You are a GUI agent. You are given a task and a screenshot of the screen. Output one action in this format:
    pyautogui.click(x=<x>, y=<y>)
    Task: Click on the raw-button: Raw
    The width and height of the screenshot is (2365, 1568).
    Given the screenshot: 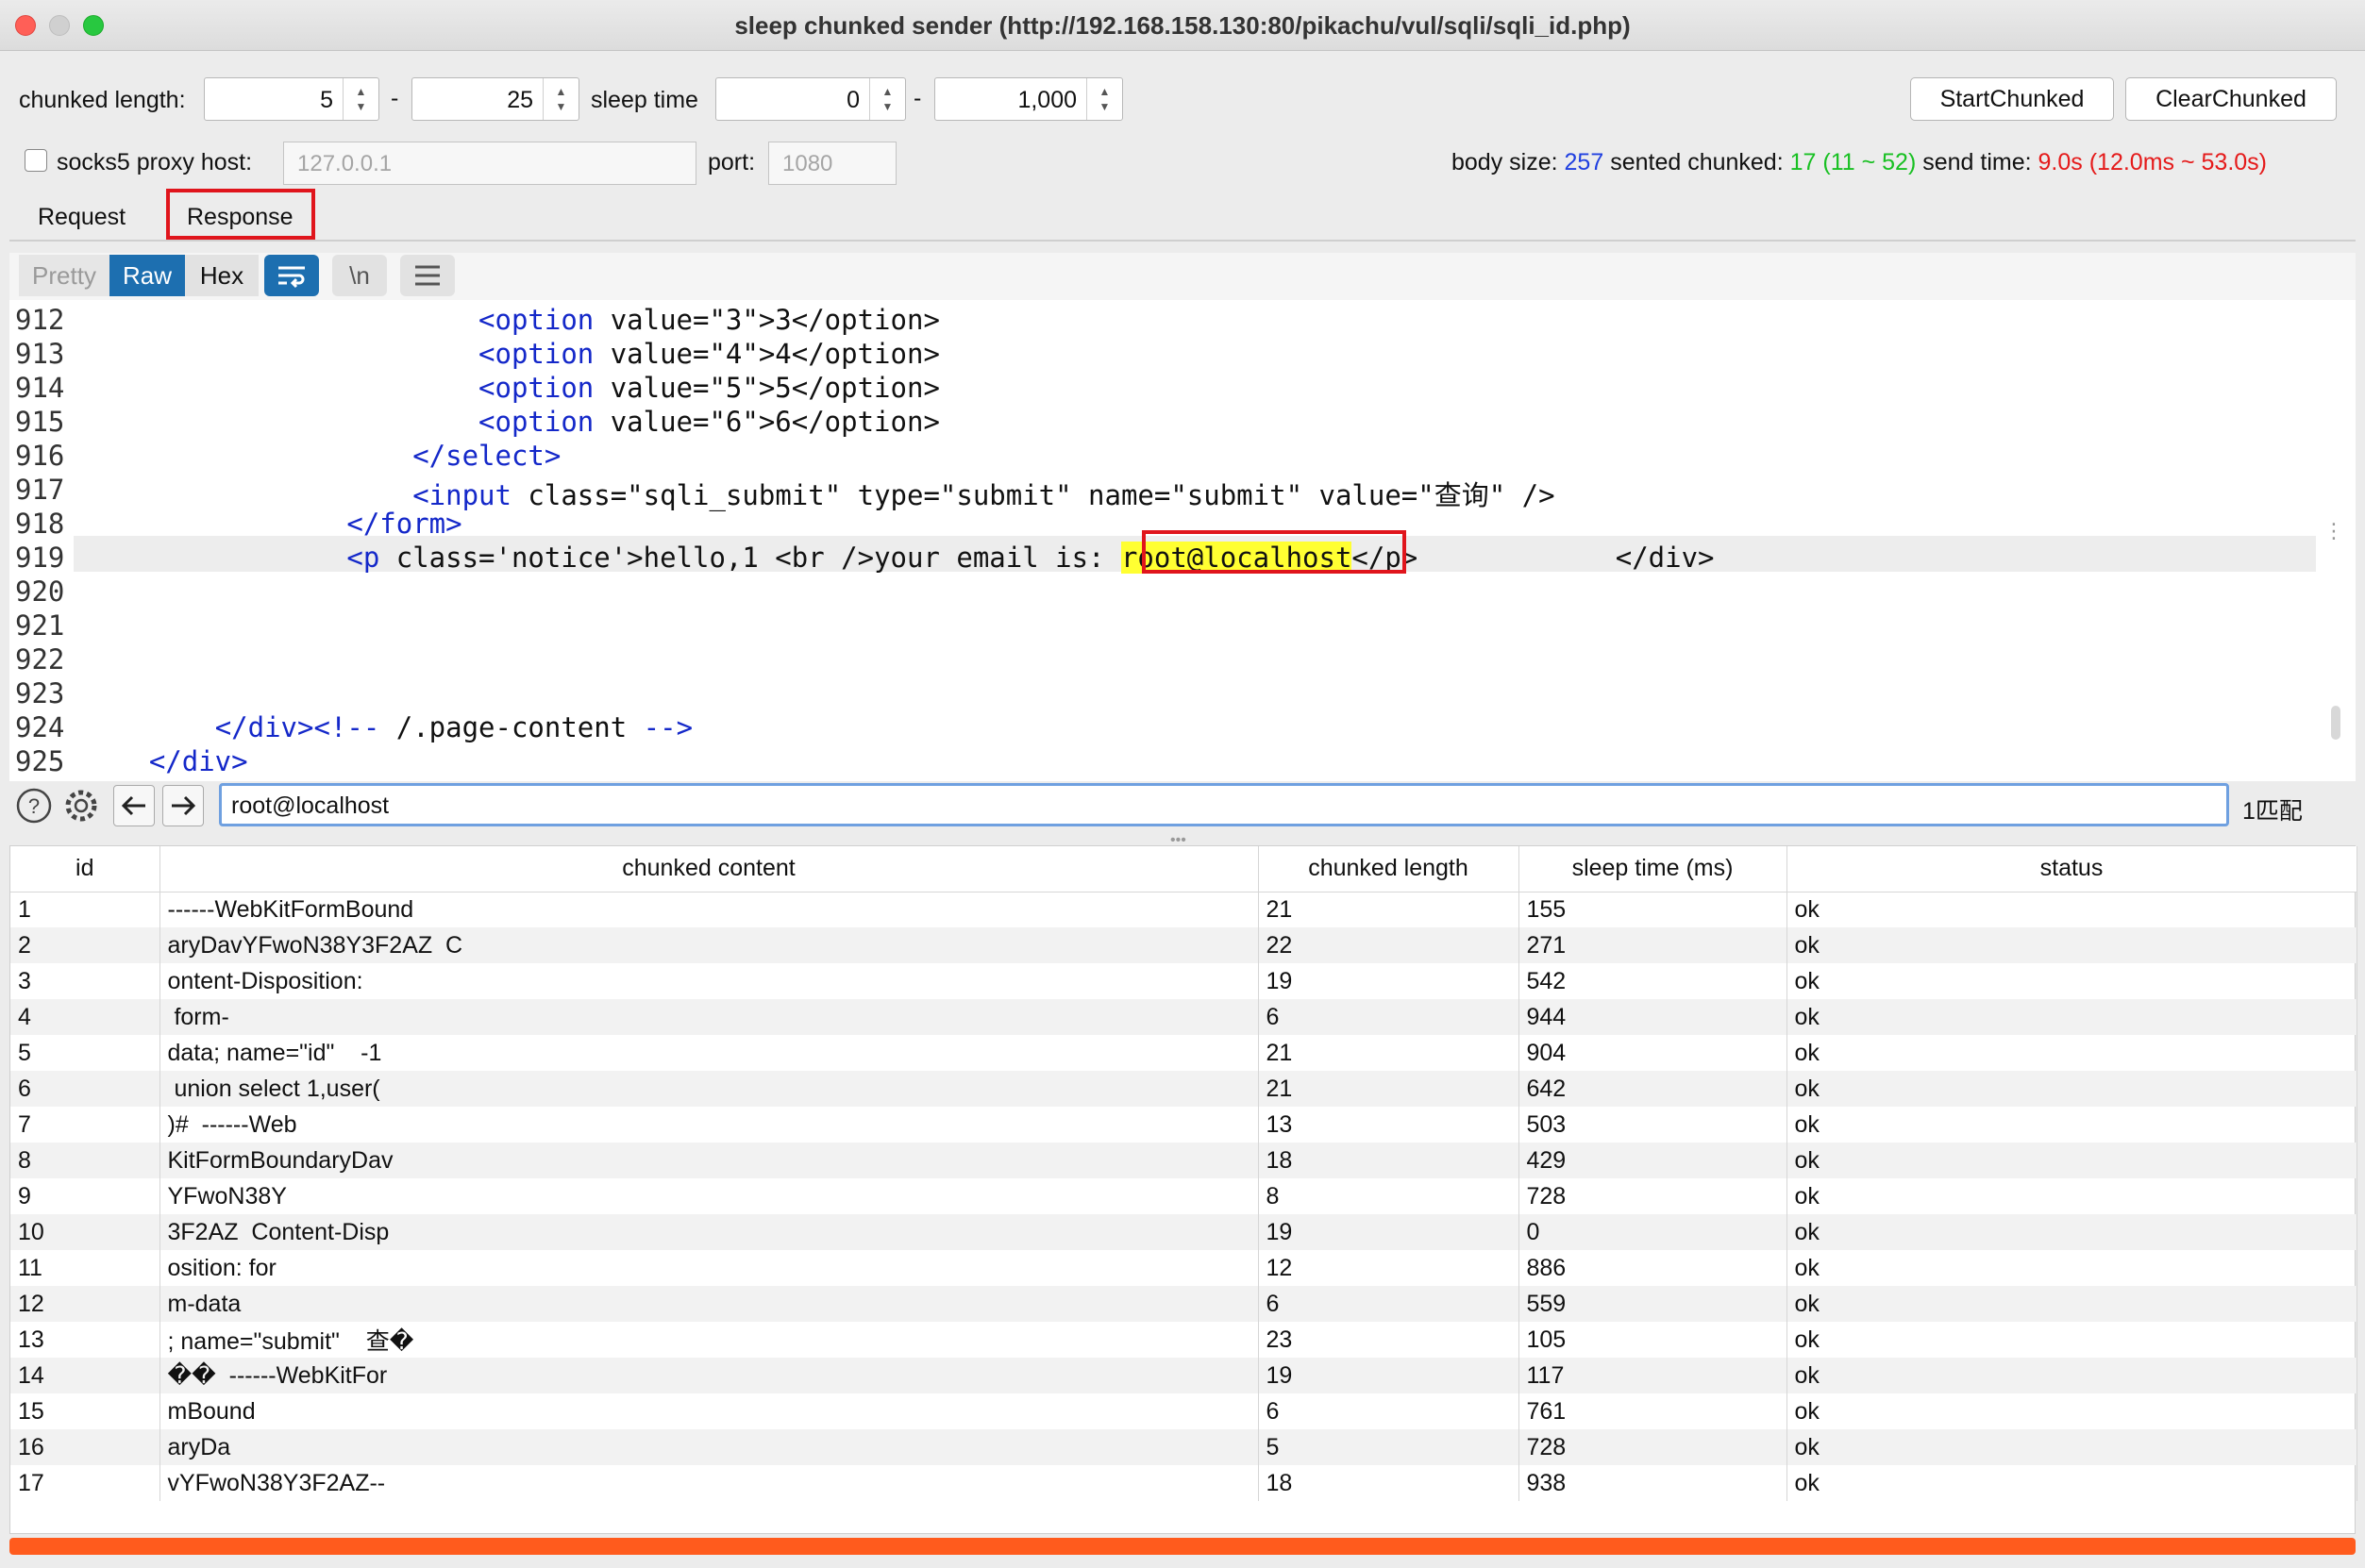 What is the action you would take?
    pyautogui.click(x=147, y=275)
    